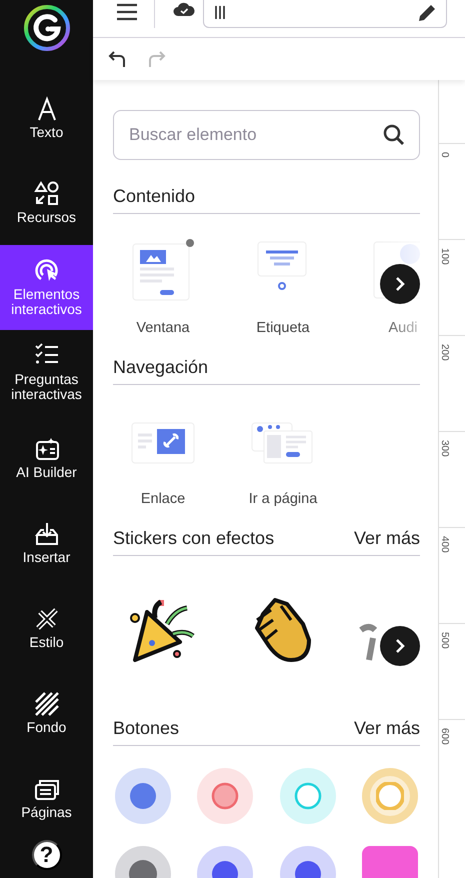  What do you see at coordinates (184, 9) in the screenshot?
I see `cloud-check-icon` at bounding box center [184, 9].